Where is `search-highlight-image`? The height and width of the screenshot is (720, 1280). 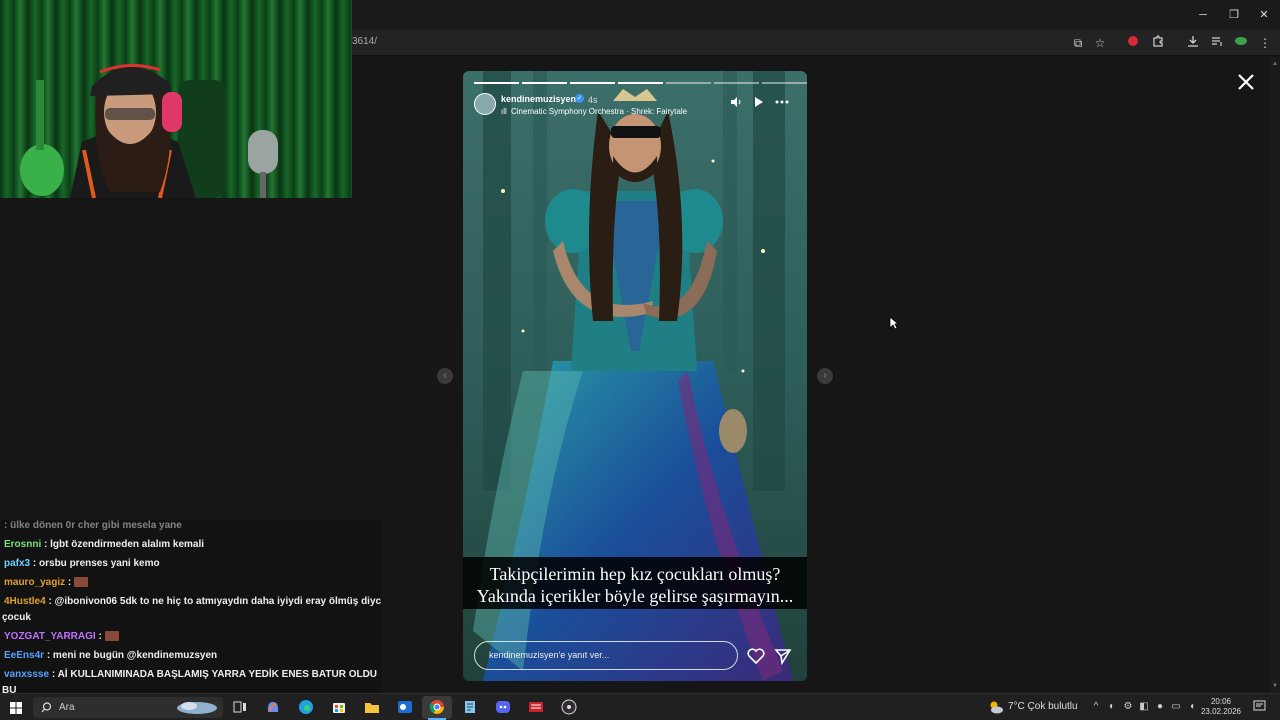
search-highlight-image is located at coordinates (197, 708).